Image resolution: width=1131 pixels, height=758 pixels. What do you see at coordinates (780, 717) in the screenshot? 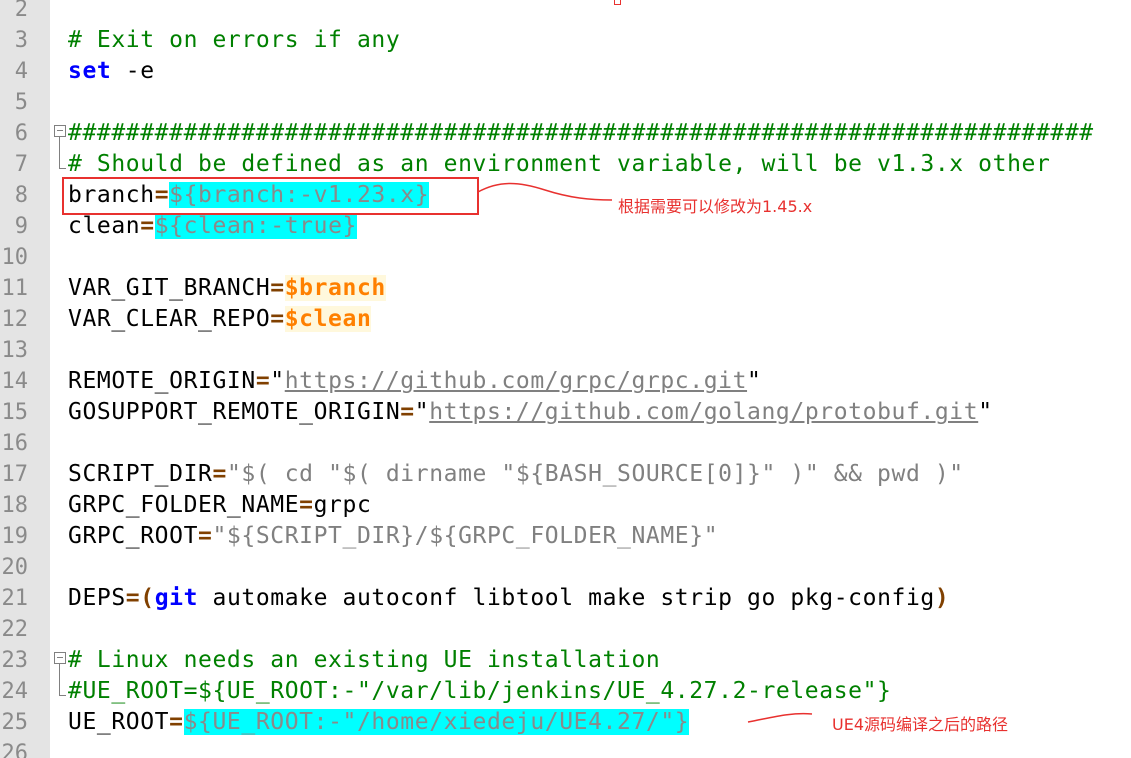
I see `annotation-arrow-ue` at bounding box center [780, 717].